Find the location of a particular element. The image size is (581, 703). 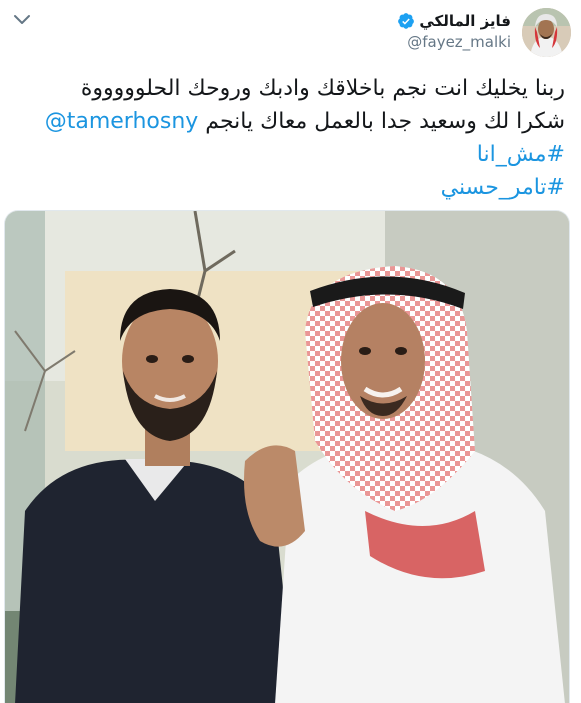

user-handle: @fayez_malki is located at coordinates (454, 42).